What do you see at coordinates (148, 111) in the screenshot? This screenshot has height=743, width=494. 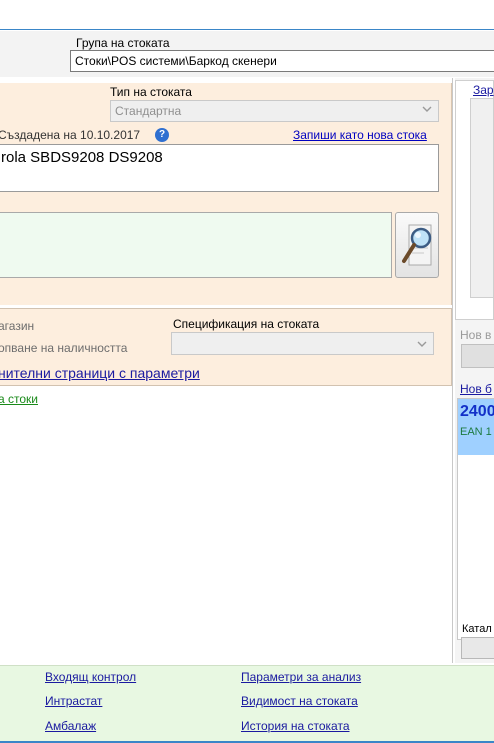 I see `type-select-value: Стандартна` at bounding box center [148, 111].